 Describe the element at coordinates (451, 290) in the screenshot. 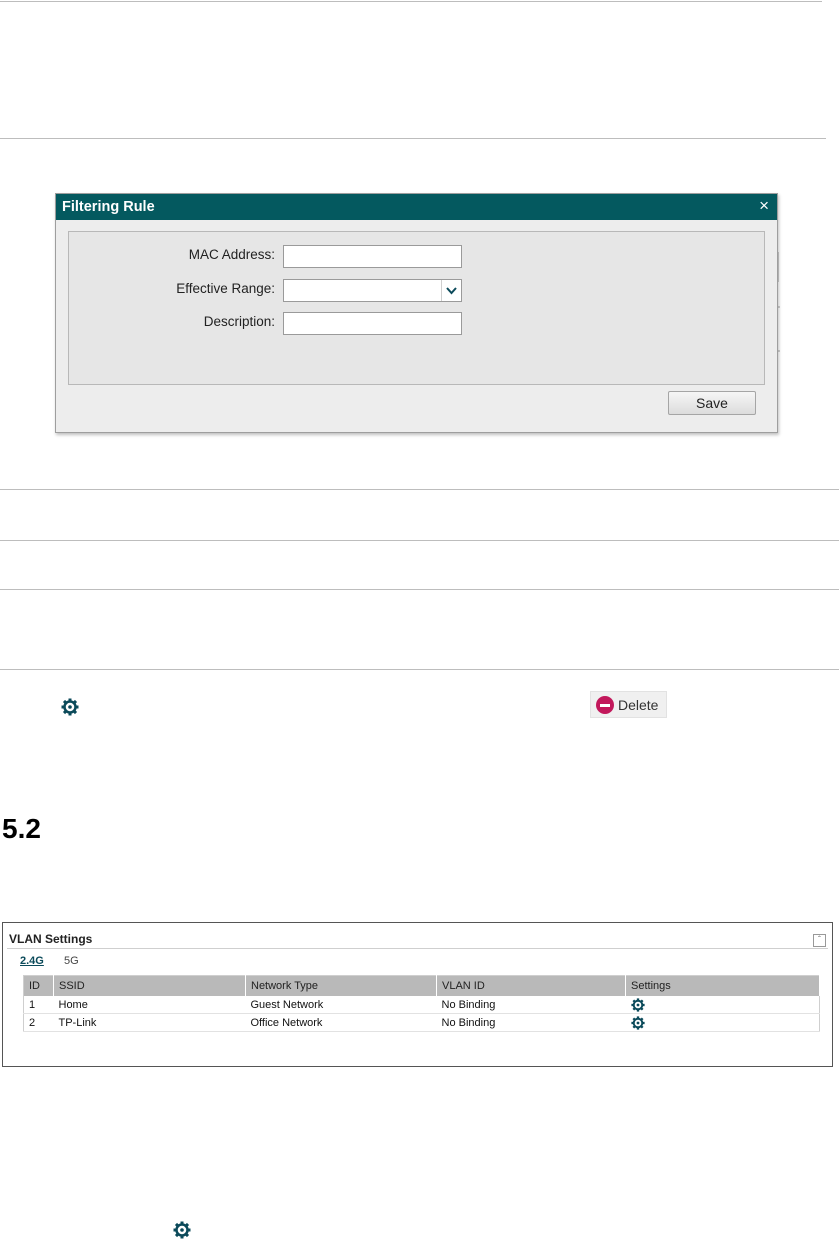

I see `chevron-down-icon` at that location.